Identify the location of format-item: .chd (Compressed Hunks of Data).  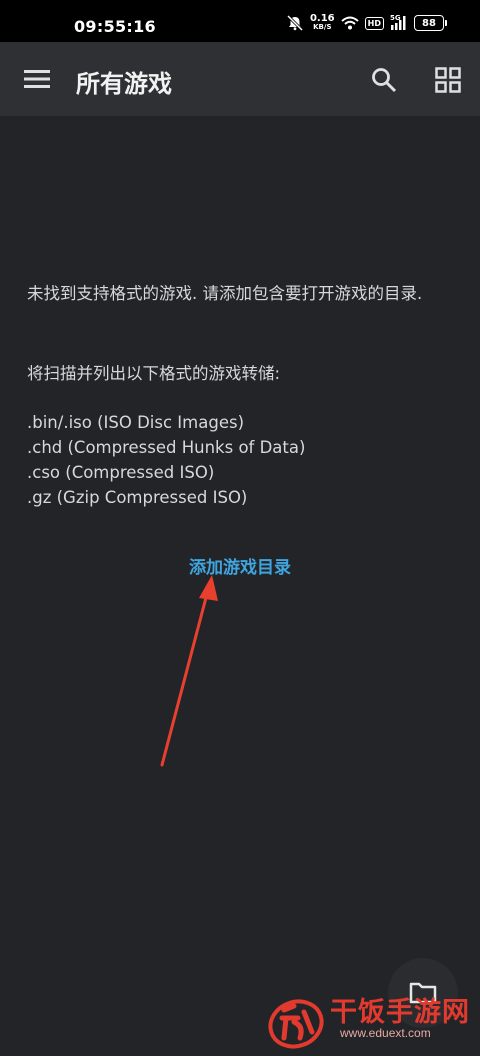
(166, 447).